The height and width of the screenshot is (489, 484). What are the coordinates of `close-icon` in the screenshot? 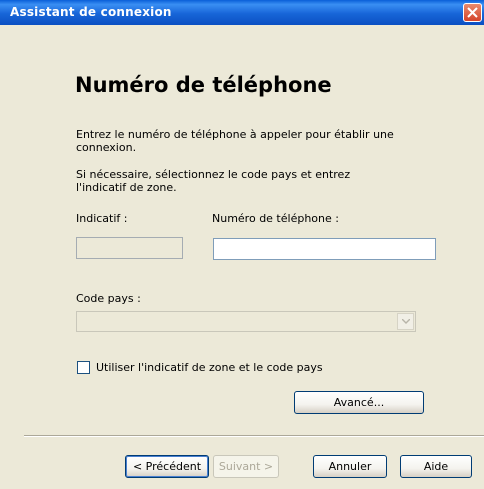 It's located at (472, 12).